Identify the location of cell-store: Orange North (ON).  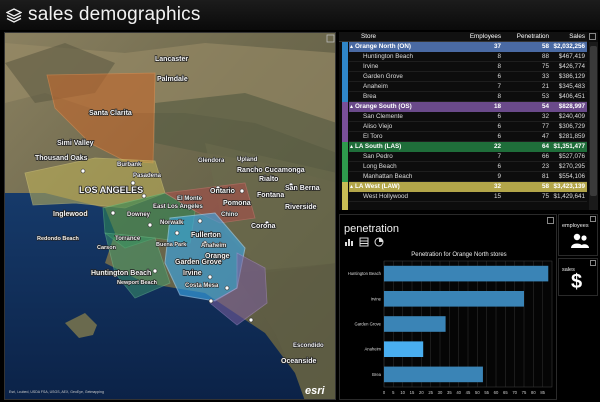
(383, 46).